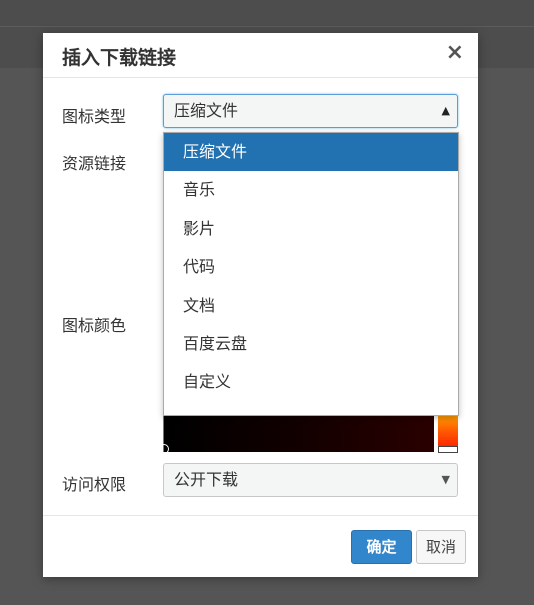 The height and width of the screenshot is (605, 534). I want to click on dialog-footer: 确定 取消, so click(260, 546).